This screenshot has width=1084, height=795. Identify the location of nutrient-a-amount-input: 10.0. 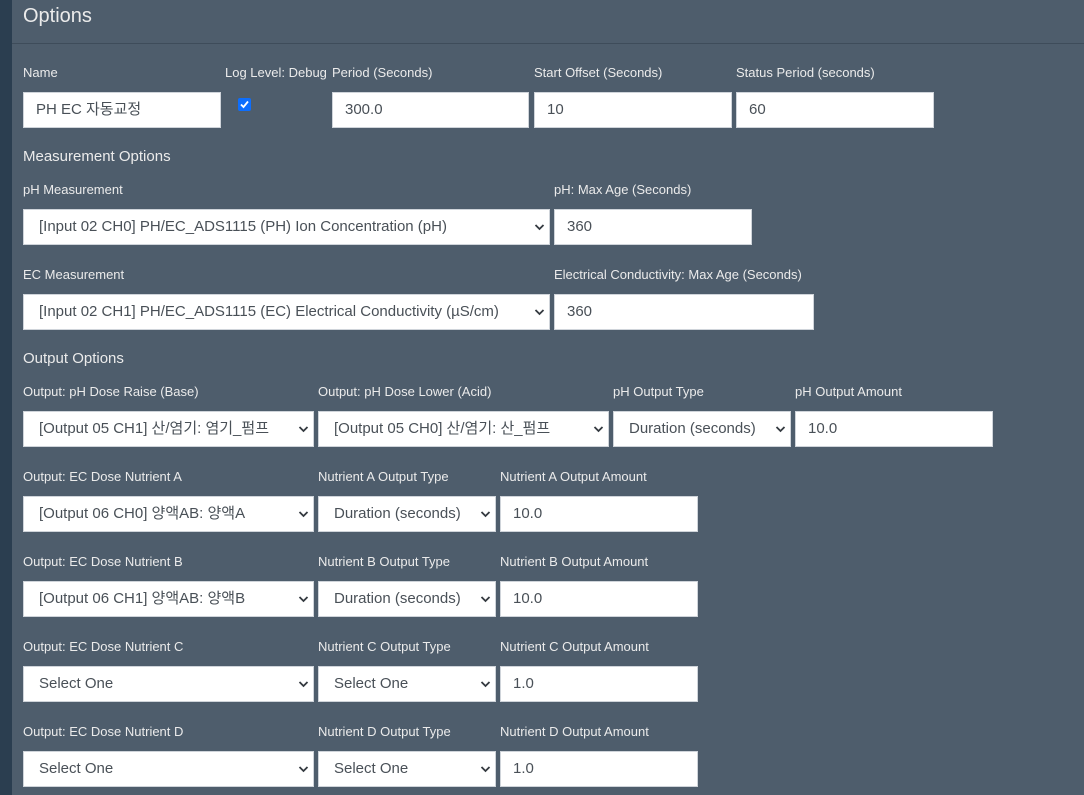
(599, 514).